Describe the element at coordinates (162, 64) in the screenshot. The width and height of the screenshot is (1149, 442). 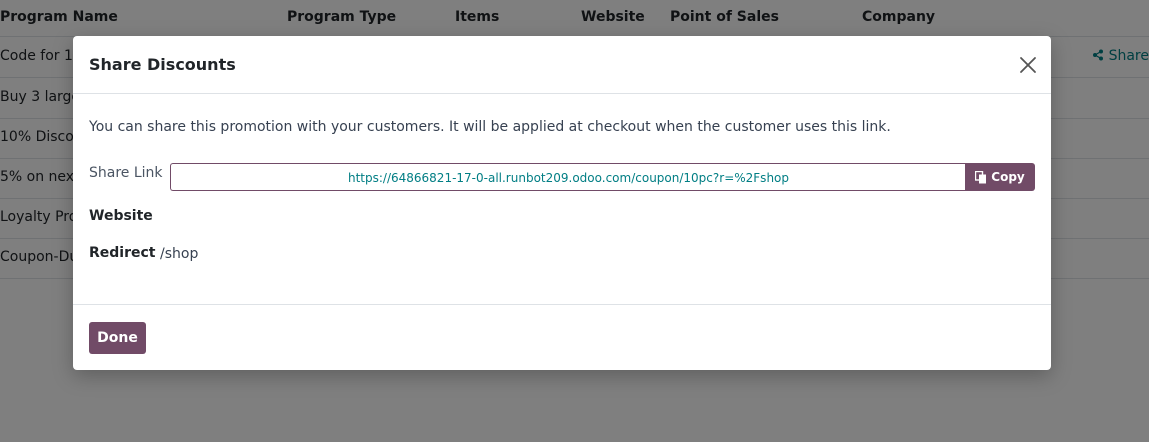
I see `dialog-title: Share Discounts` at that location.